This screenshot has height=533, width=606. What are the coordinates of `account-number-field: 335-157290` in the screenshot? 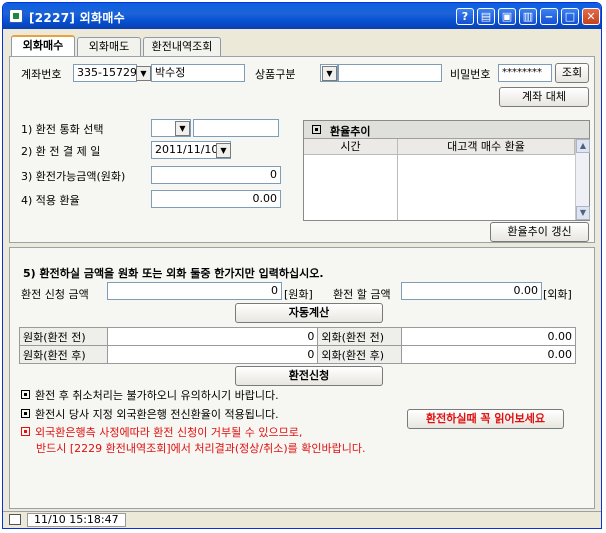 It's located at (105, 73).